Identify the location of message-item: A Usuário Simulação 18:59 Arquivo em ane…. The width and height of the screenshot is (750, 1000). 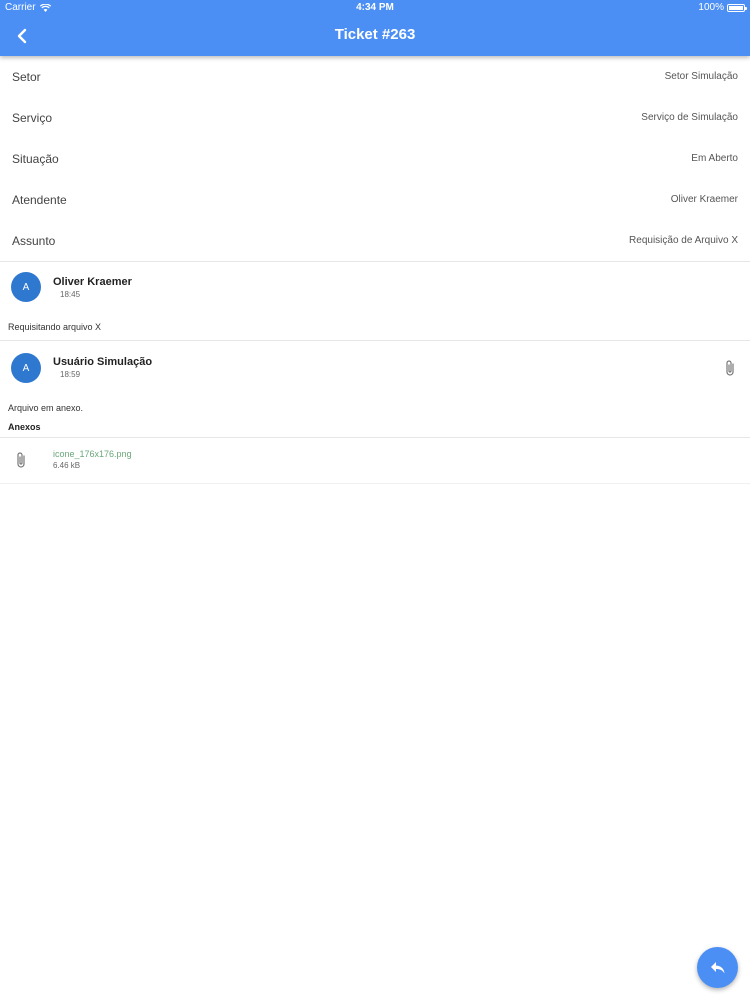
(375, 413).